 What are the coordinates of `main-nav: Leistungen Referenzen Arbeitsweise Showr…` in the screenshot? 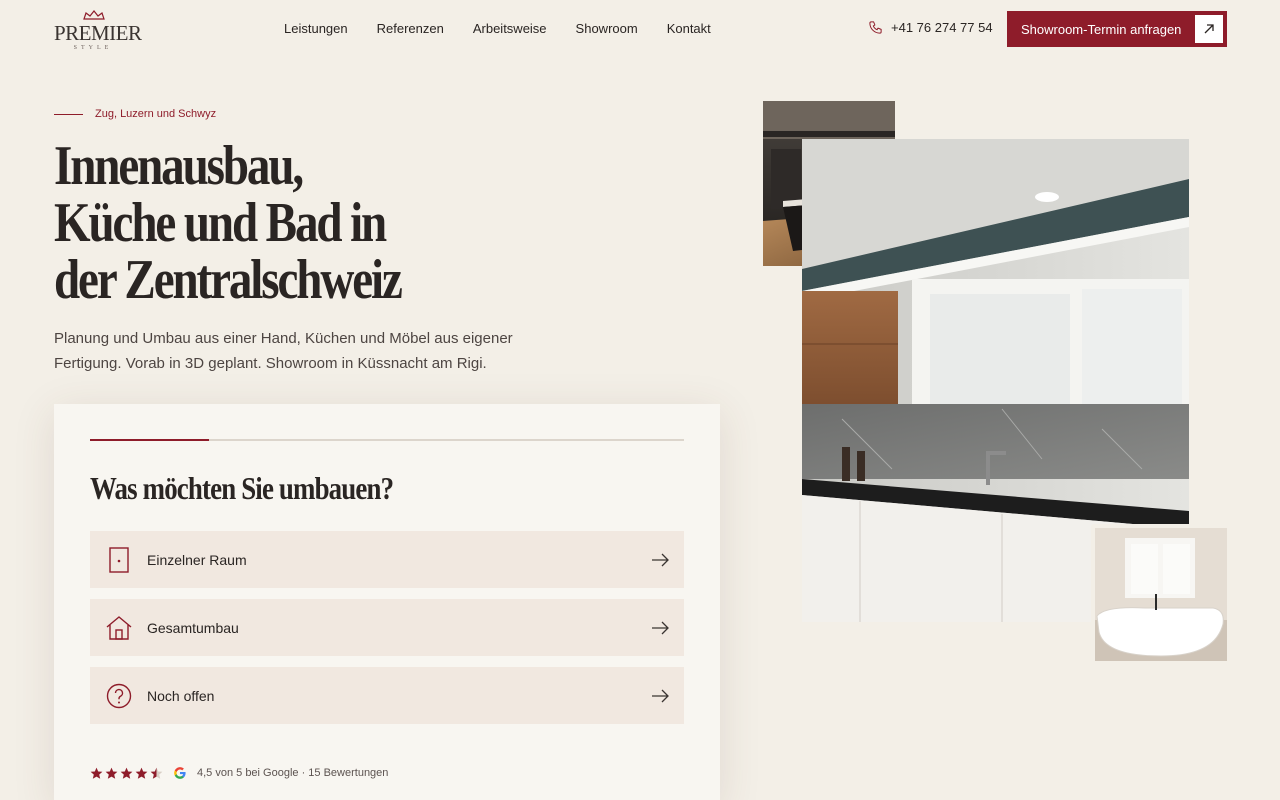 It's located at (497, 29).